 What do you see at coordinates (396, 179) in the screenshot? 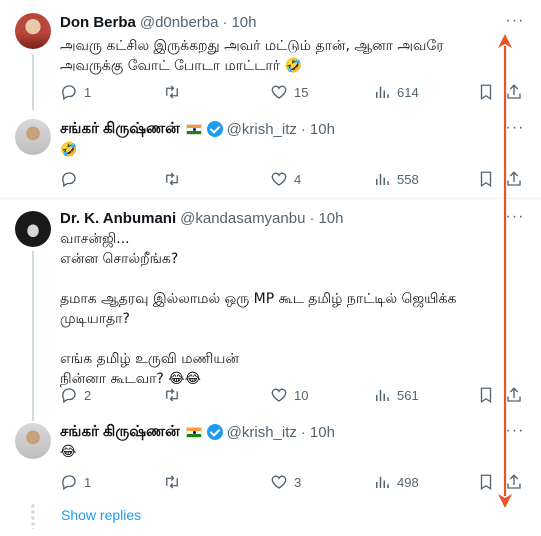
I see `views-button: 558` at bounding box center [396, 179].